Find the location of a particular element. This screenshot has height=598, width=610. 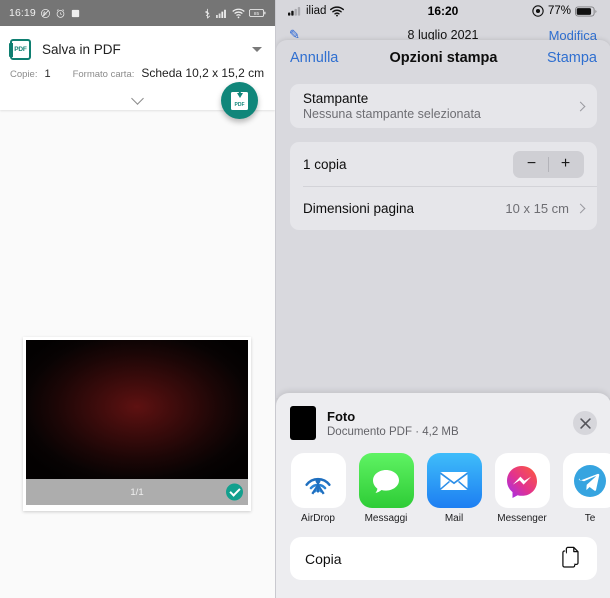

save-pdf-fab-button: PDF is located at coordinates (239, 100).